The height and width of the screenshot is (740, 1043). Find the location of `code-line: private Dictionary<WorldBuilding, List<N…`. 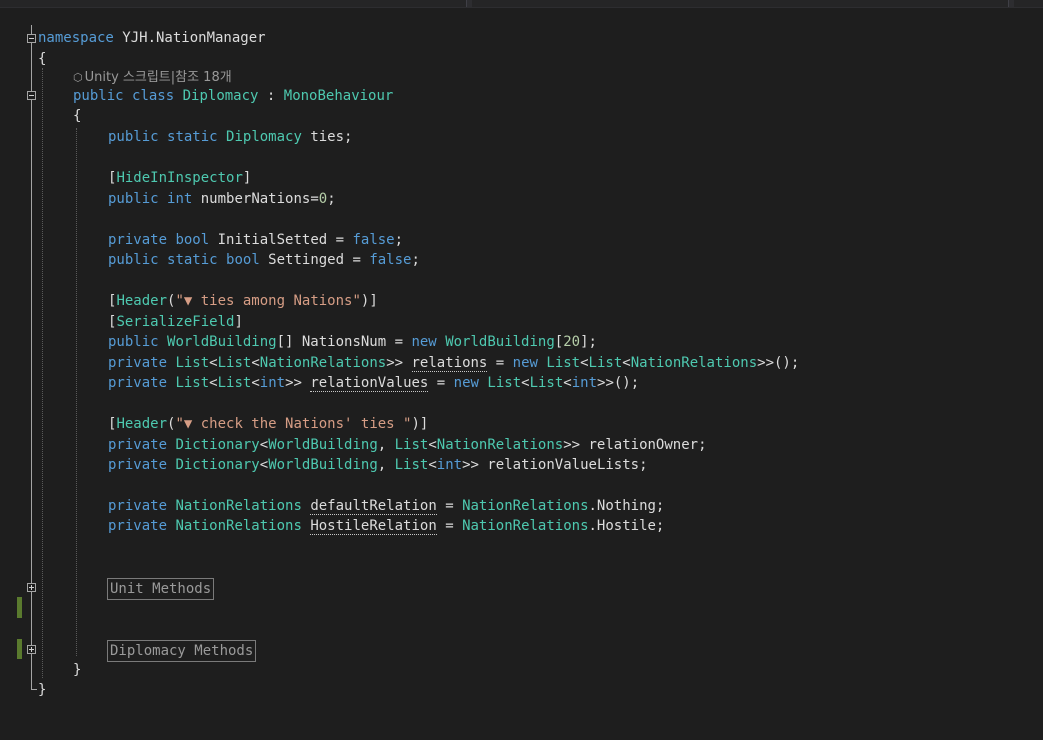

code-line: private Dictionary<WorldBuilding, List<N… is located at coordinates (521, 445).